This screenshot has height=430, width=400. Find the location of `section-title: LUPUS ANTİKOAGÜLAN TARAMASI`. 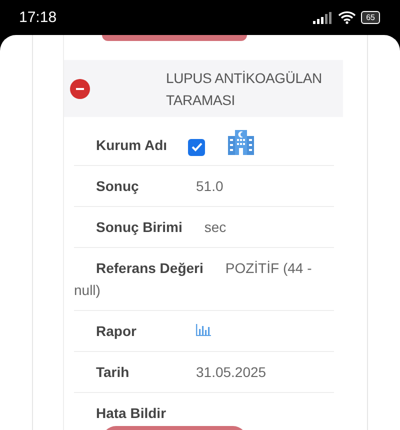

section-title: LUPUS ANTİKOAGÜLAN TARAMASI is located at coordinates (244, 89).